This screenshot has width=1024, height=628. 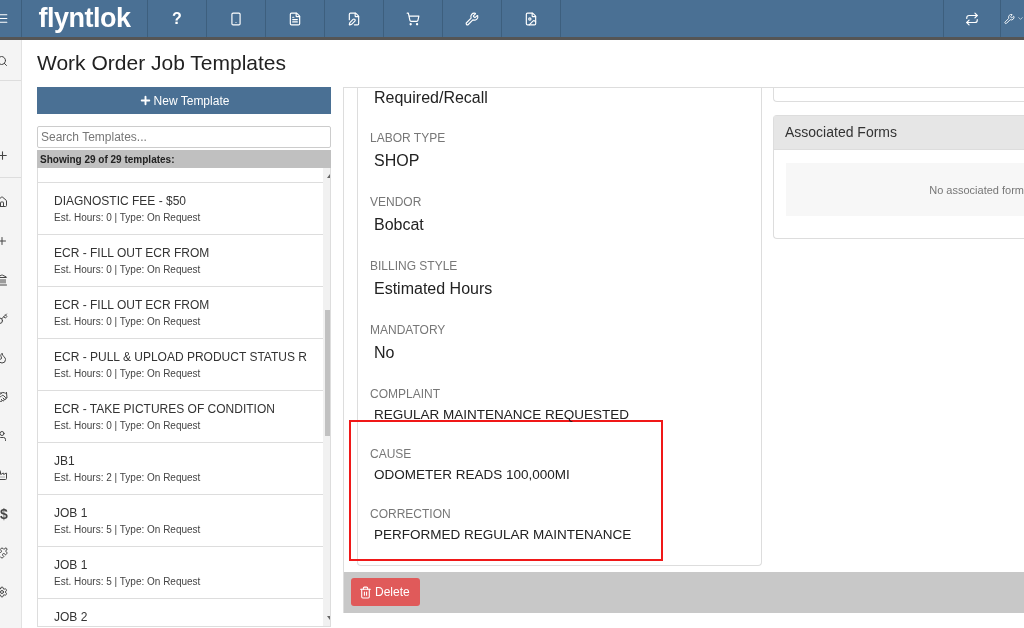 I want to click on tools-icon, so click(x=472, y=18).